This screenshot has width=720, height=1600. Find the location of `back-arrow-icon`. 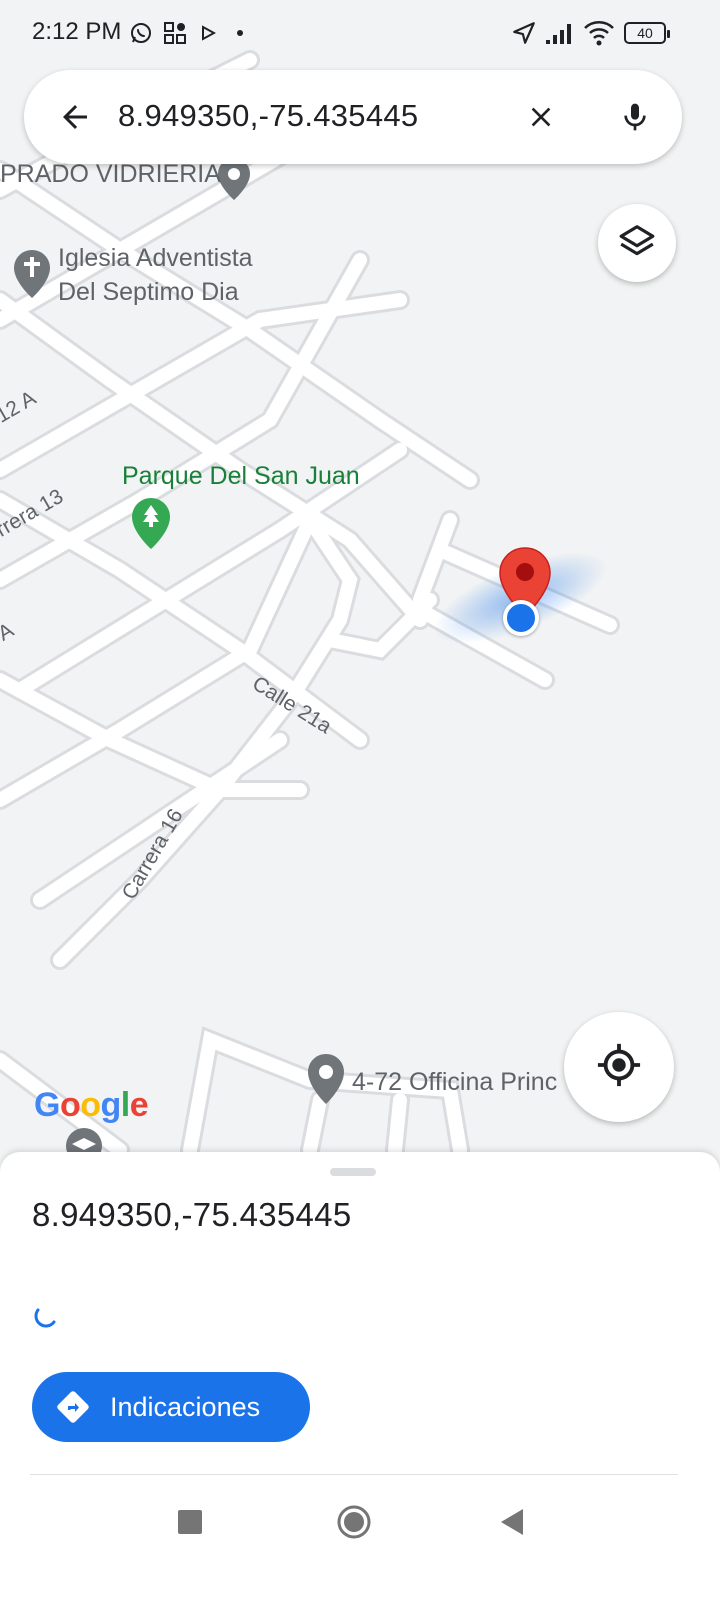

back-arrow-icon is located at coordinates (75, 117).